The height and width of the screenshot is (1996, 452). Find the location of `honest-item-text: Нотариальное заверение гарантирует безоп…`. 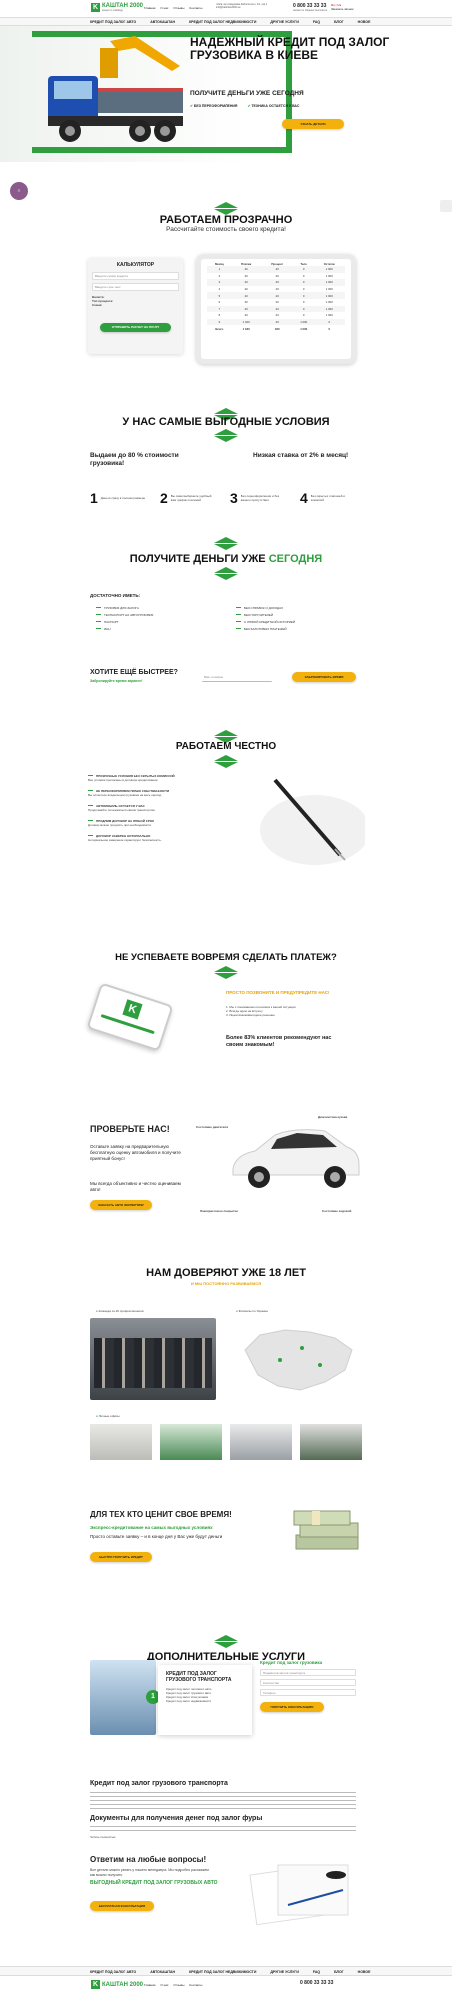

honest-item-text: Нотариальное заверение гарантирует безоп… is located at coordinates (125, 840).